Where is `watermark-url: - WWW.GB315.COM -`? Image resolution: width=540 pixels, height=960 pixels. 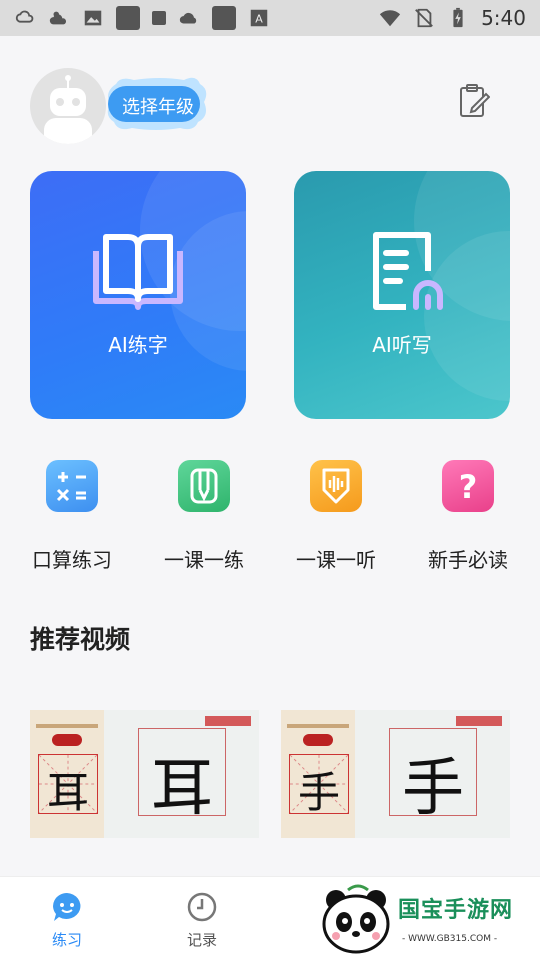 watermark-url: - WWW.GB315.COM - is located at coordinates (450, 939).